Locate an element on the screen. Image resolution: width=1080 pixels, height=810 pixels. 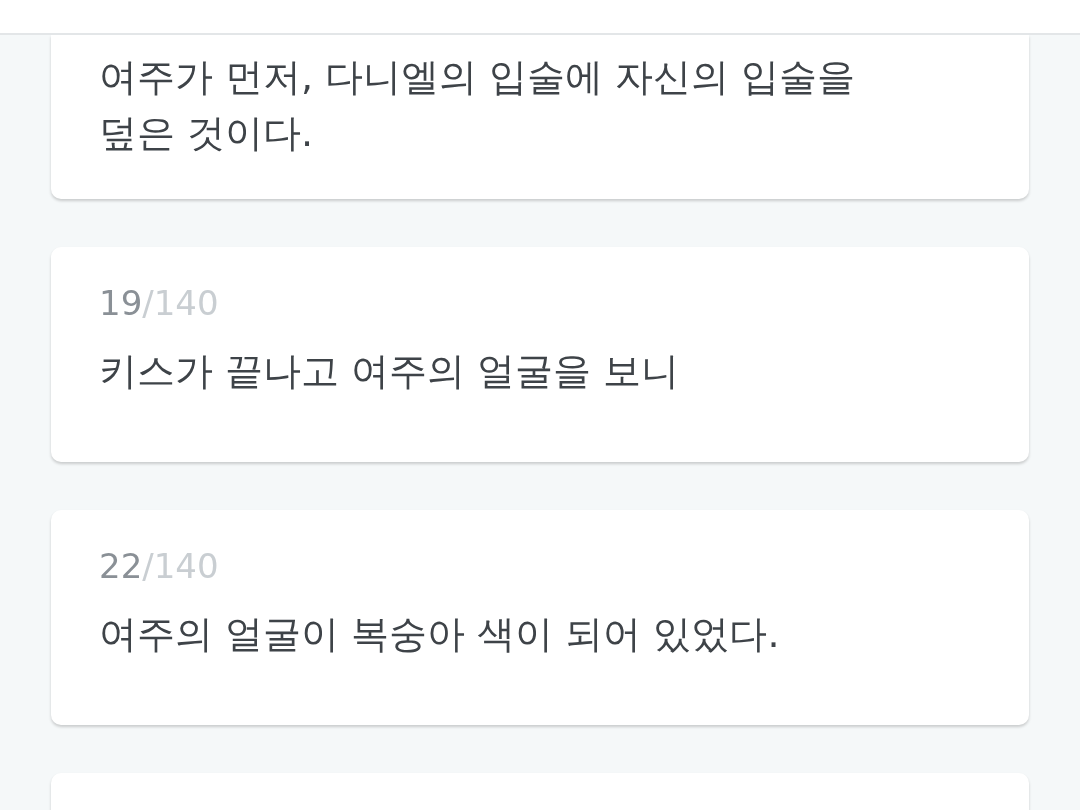
sentence-text: 여주가 먼저, 다니엘의 입술에 자신의 입술을 덮은 것이다. is located at coordinates (478, 105).